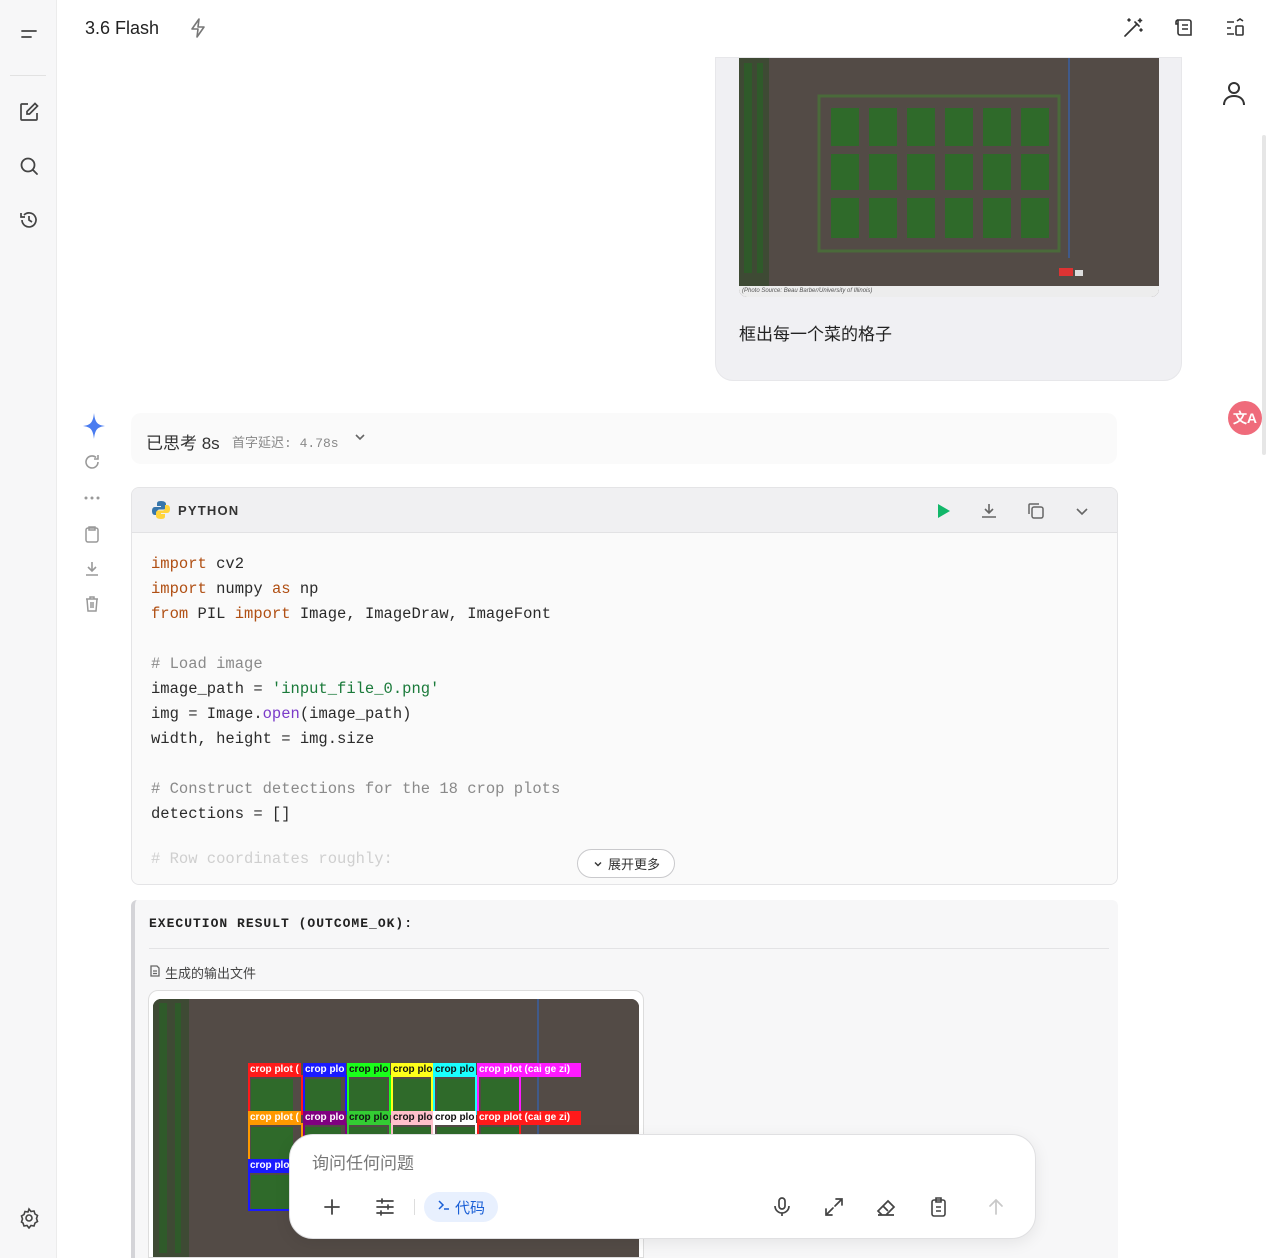 The width and height of the screenshot is (1268, 1258). I want to click on expand-more-label: 展开更多, so click(633, 864).